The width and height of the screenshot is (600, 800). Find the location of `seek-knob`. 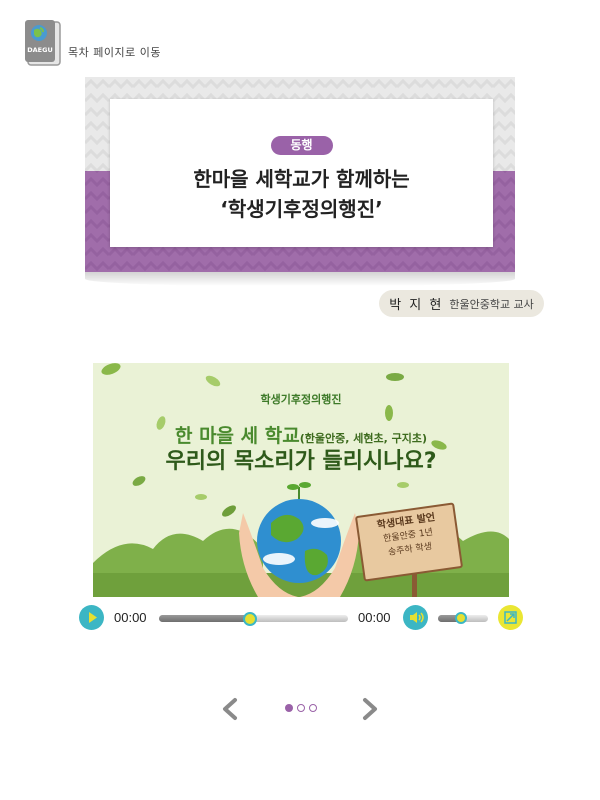

seek-knob is located at coordinates (249, 619).